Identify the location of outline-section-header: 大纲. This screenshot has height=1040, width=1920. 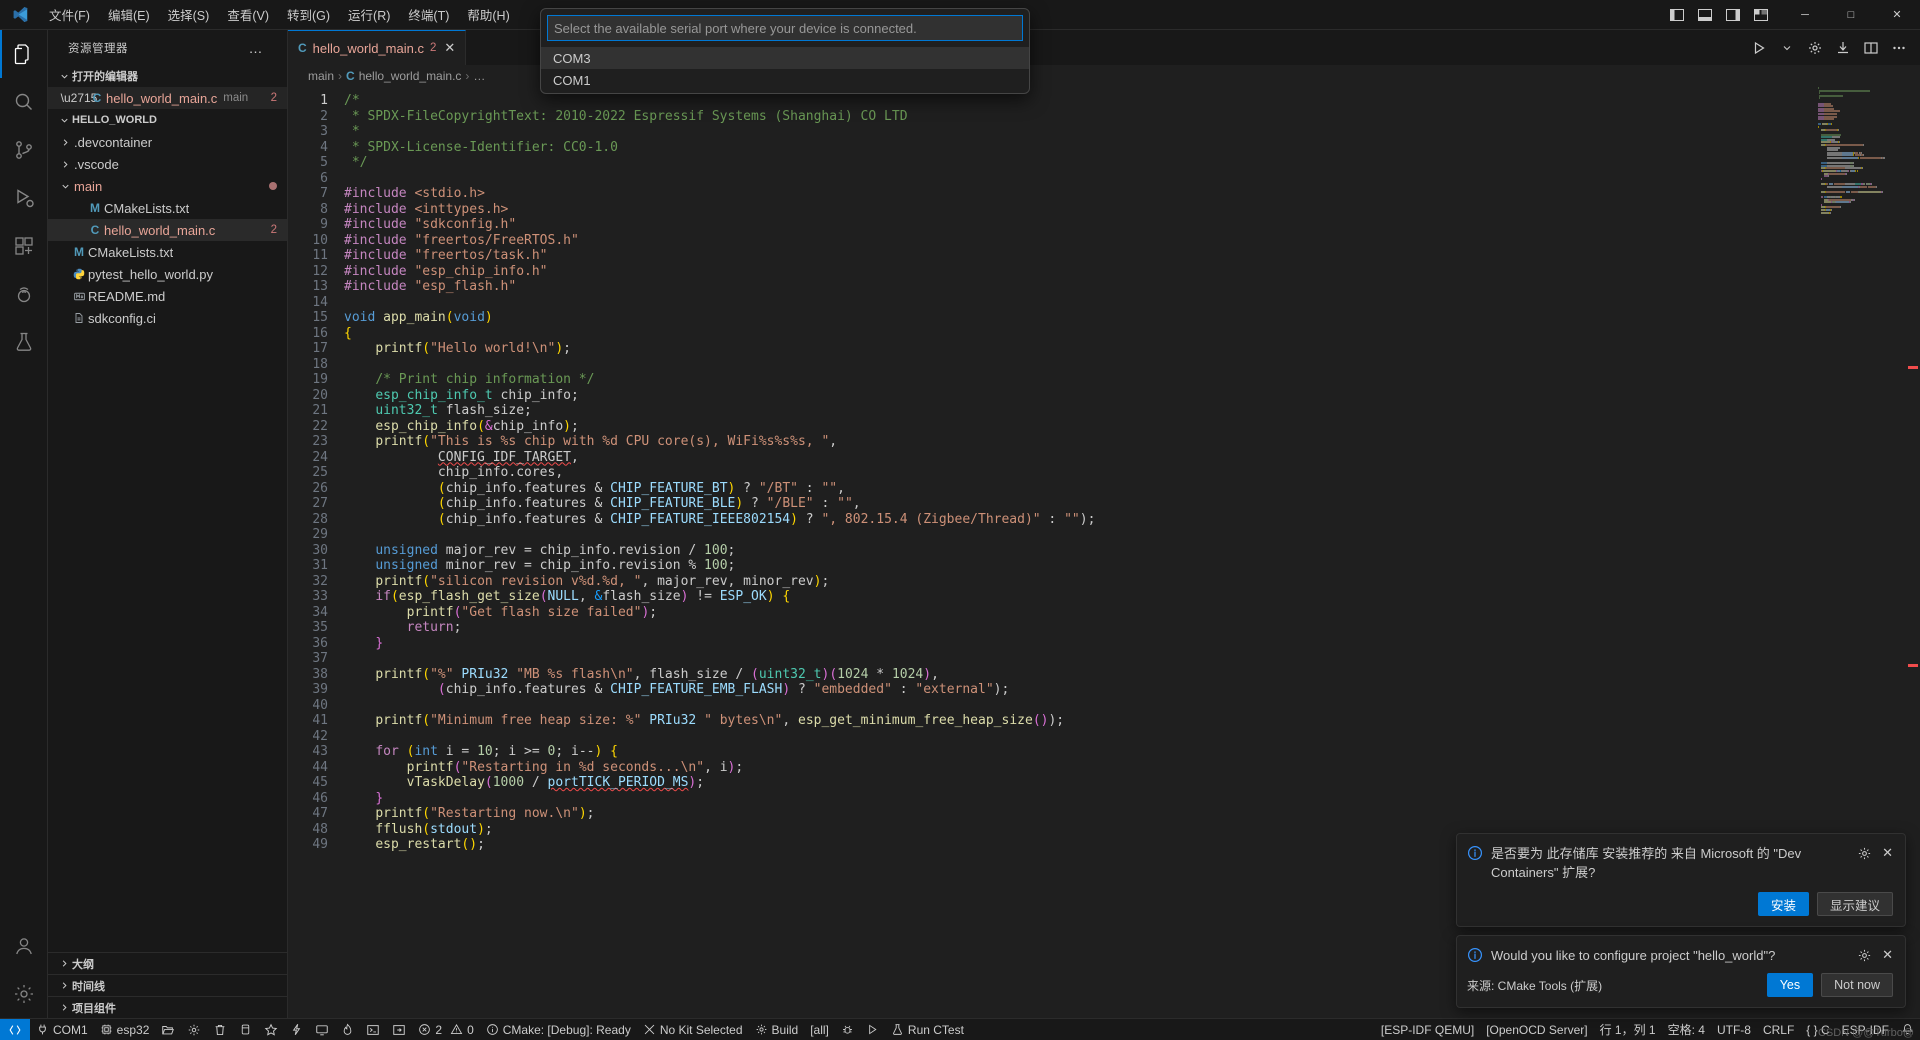
(167, 963).